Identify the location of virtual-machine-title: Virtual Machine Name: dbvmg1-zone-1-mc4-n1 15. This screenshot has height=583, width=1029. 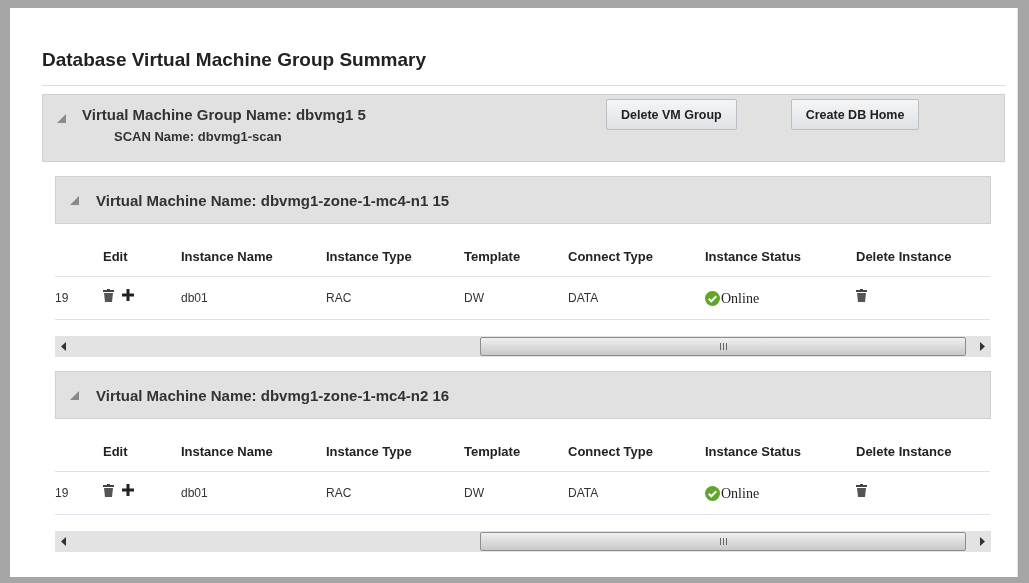
(273, 200).